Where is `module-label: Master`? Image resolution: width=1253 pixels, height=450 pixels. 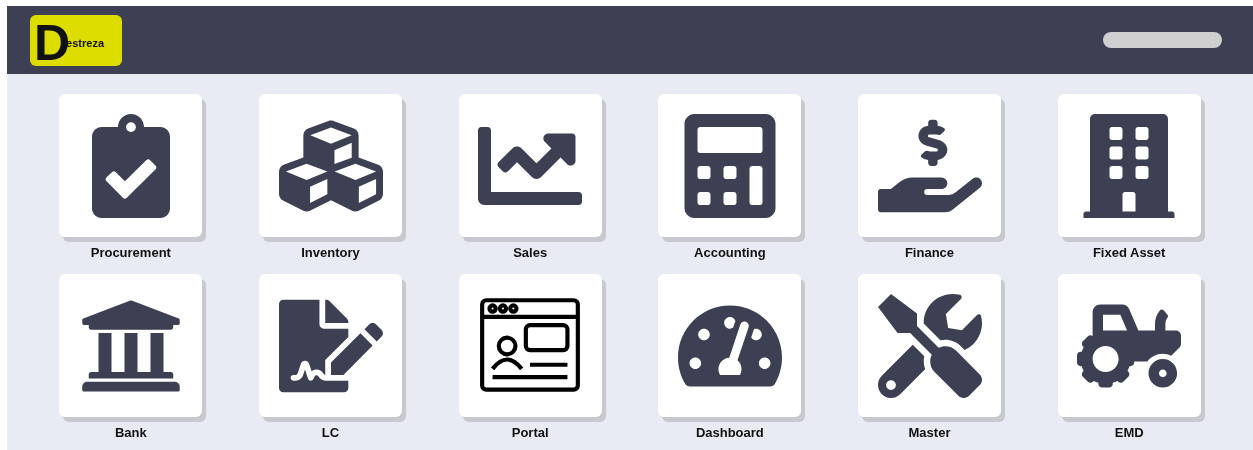 module-label: Master is located at coordinates (929, 433).